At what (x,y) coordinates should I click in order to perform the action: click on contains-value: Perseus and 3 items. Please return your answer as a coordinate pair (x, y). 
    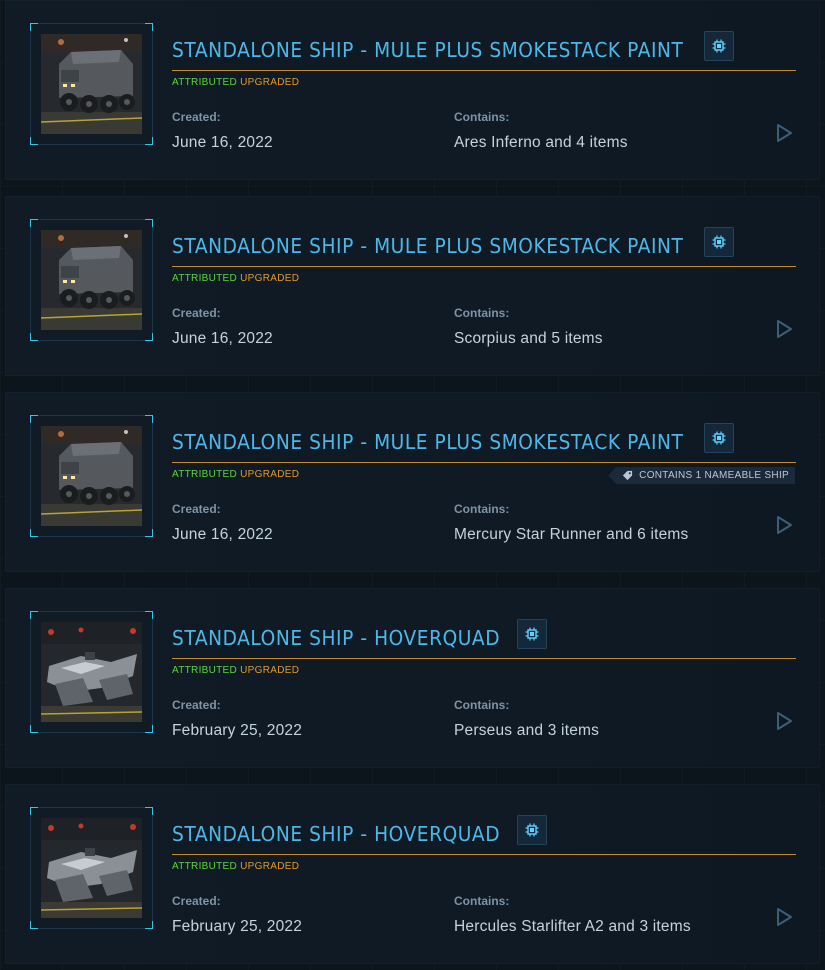
    Looking at the image, I should click on (527, 730).